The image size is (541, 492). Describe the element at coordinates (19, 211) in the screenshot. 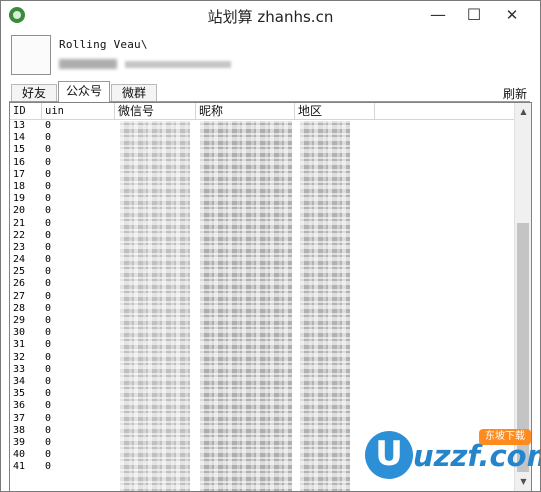

I see `row-id: 20` at that location.